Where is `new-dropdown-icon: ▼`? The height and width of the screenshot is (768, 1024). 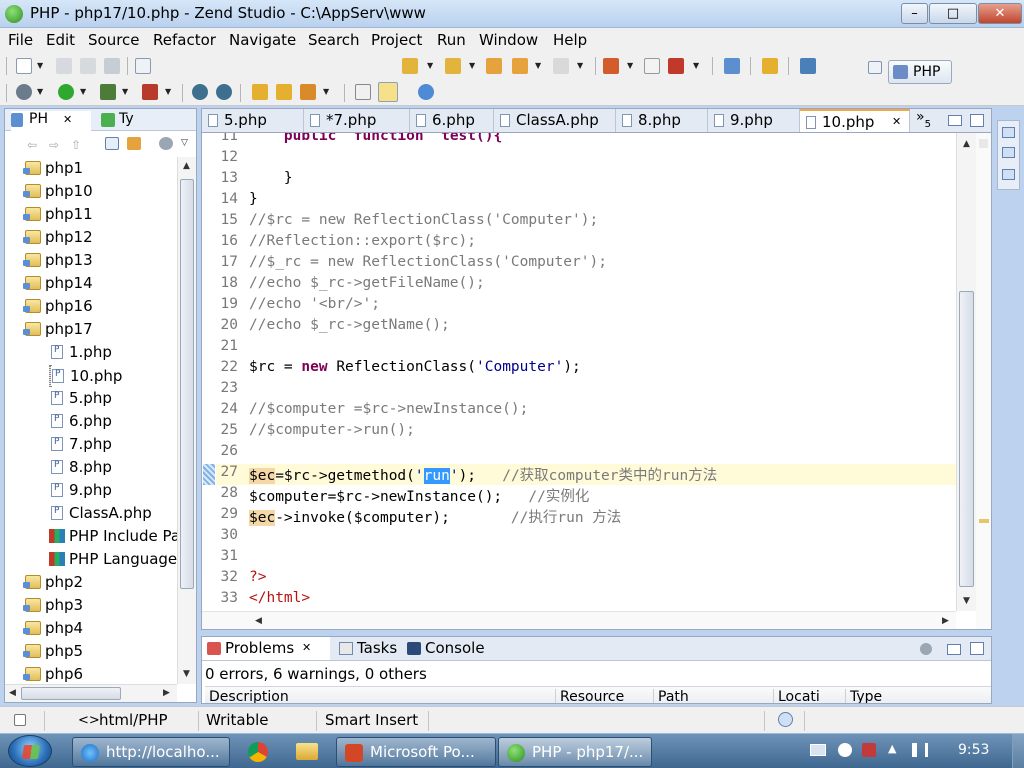 new-dropdown-icon: ▼ is located at coordinates (40, 65).